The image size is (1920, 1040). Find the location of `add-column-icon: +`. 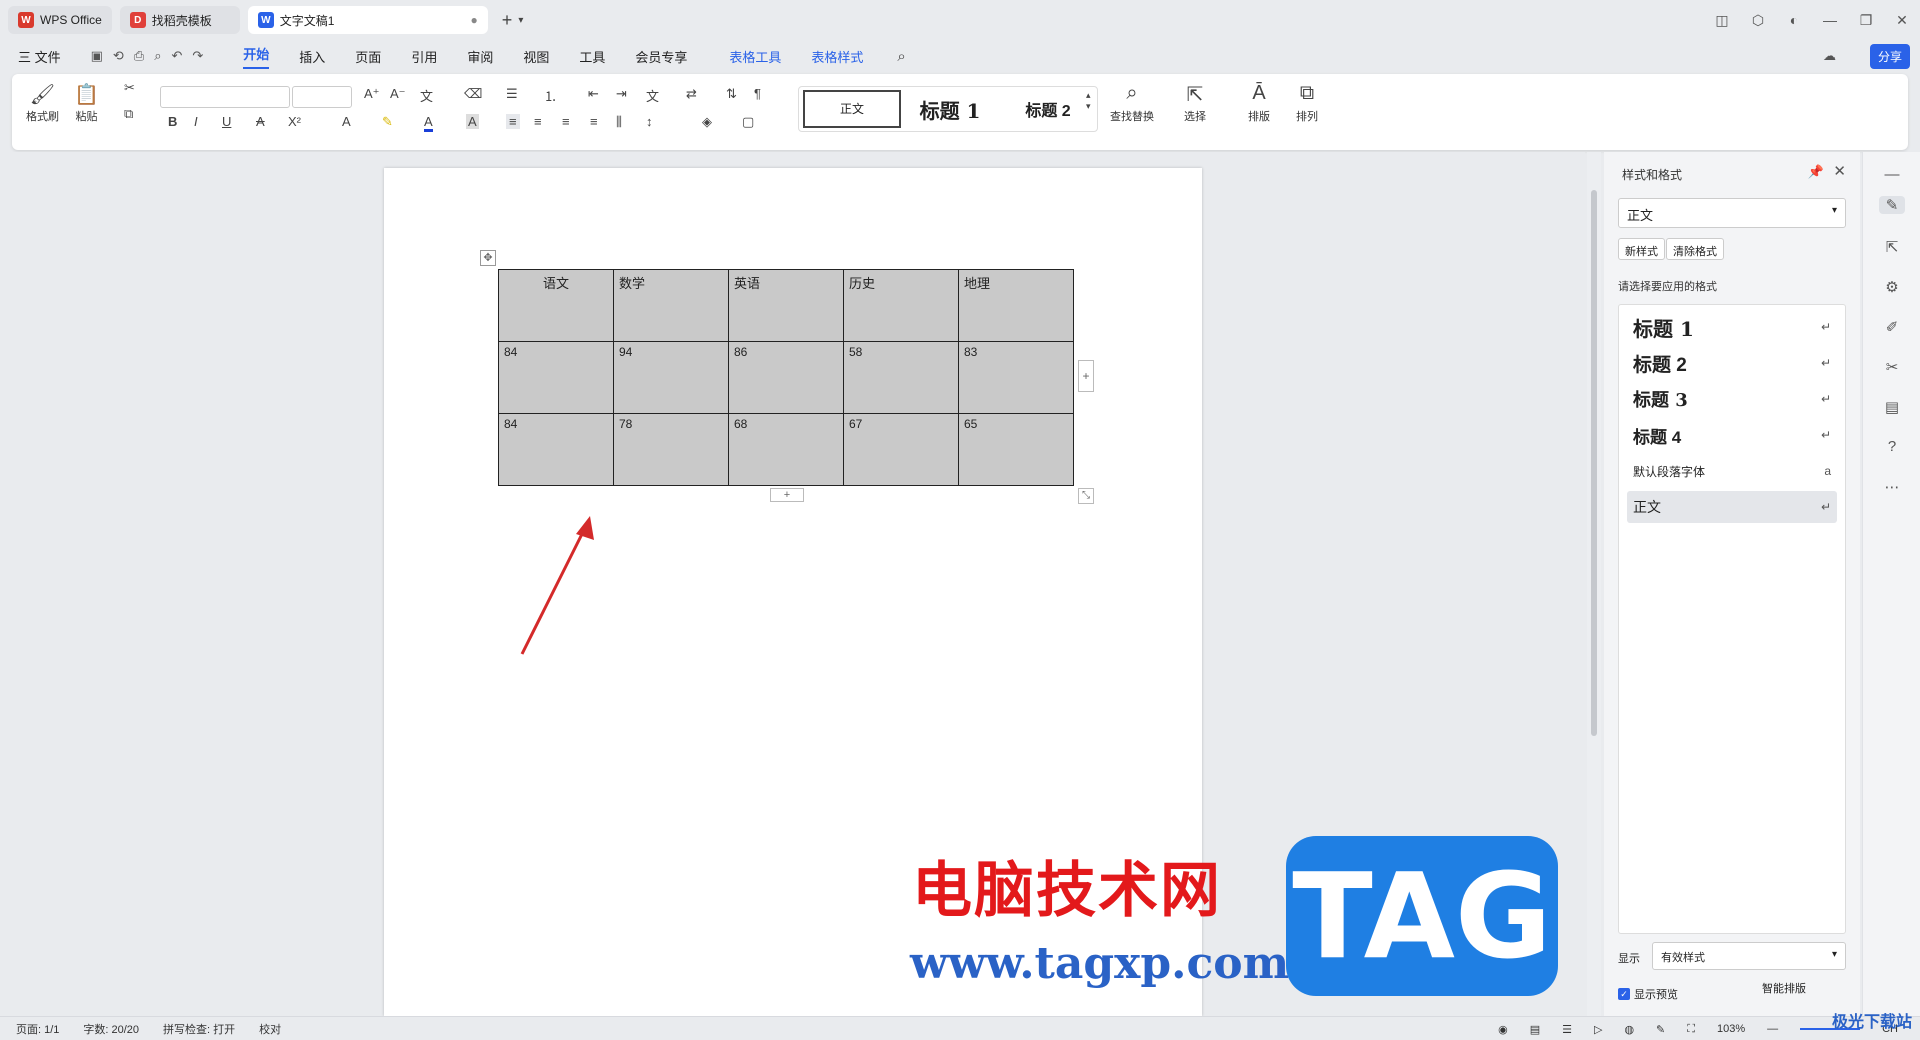

add-column-icon: + is located at coordinates (1086, 376).